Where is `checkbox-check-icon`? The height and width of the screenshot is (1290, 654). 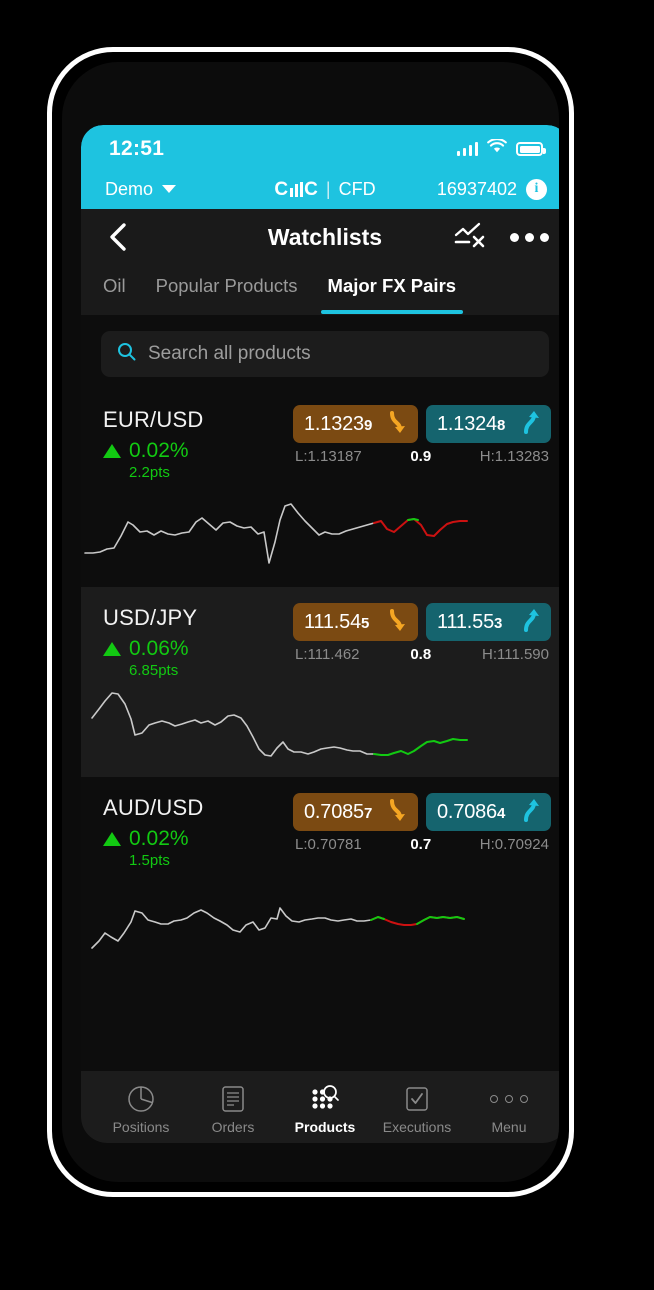
checkbox-check-icon is located at coordinates (417, 1099).